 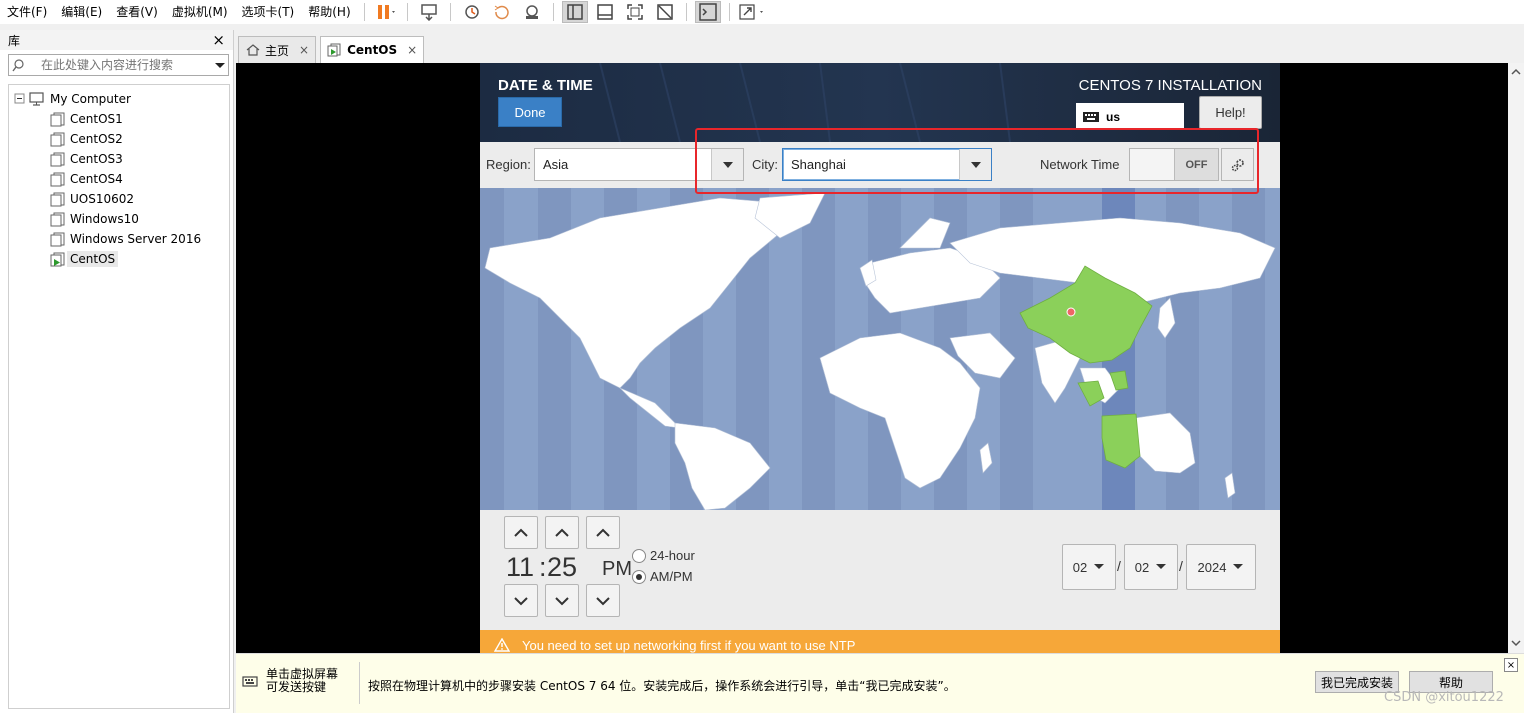 I want to click on unity-button, so click(x=665, y=12).